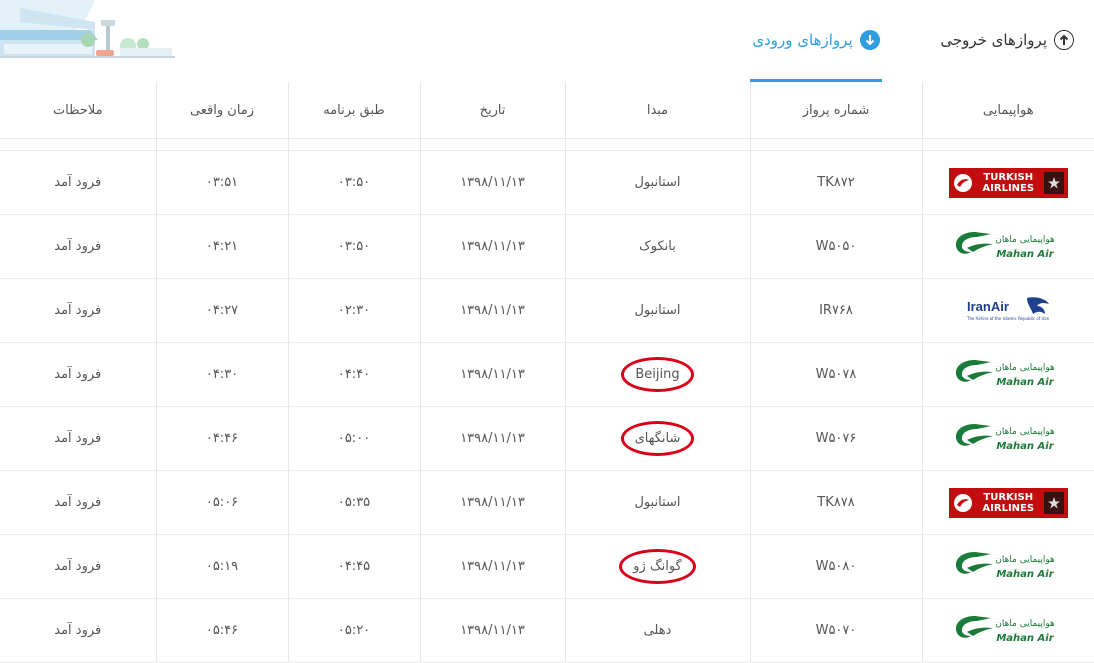 Image resolution: width=1094 pixels, height=663 pixels. Describe the element at coordinates (222, 374) in the screenshot. I see `cell-actual-time: ۰۴:۳۰` at that location.